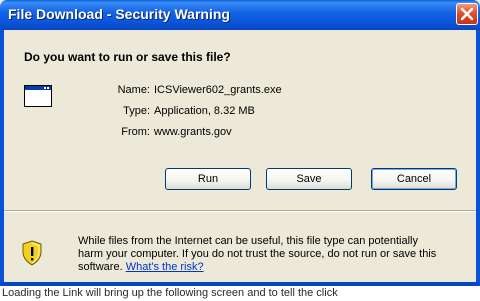 Image resolution: width=480 pixels, height=301 pixels. Describe the element at coordinates (38, 96) in the screenshot. I see `application-icon` at that location.